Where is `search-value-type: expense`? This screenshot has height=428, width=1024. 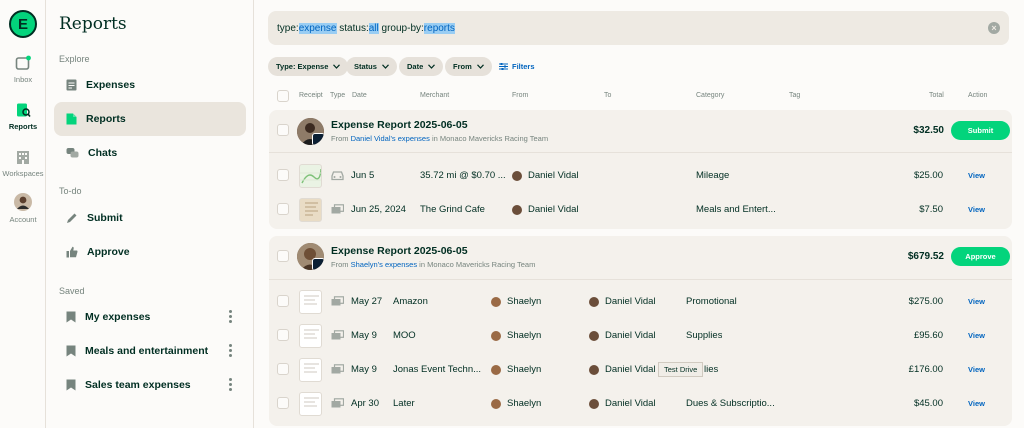 search-value-type: expense is located at coordinates (317, 28).